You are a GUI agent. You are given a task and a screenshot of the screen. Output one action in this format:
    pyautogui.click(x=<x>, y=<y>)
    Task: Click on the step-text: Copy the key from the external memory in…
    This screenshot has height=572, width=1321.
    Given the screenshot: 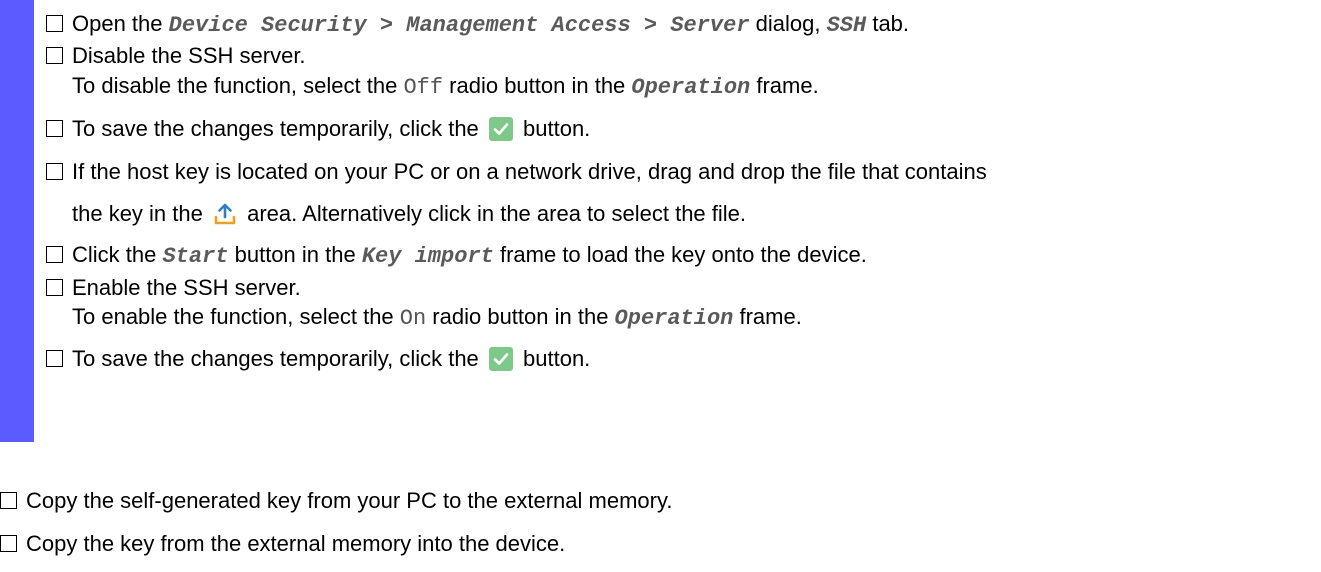 What is the action you would take?
    pyautogui.click(x=296, y=543)
    